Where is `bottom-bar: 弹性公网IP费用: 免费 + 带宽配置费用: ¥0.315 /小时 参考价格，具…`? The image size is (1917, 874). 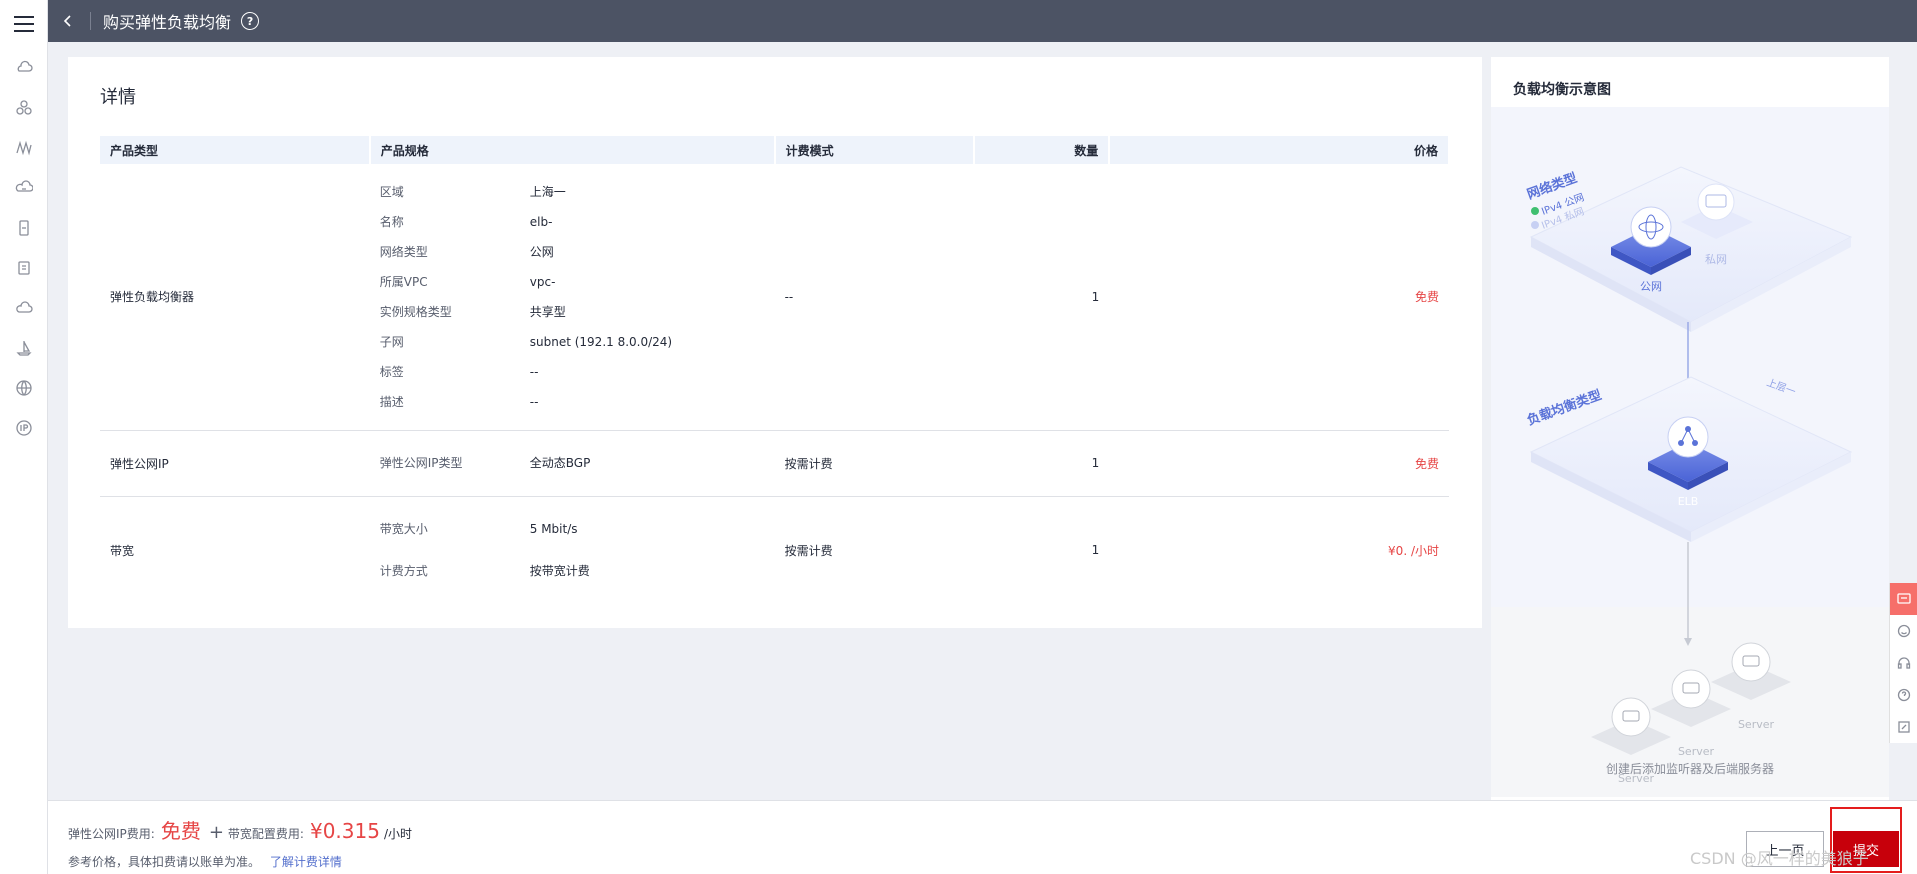
bottom-bar: 弹性公网IP费用: 免费 + 带宽配置费用: ¥0.315 /小时 参考价格，具… is located at coordinates (982, 837).